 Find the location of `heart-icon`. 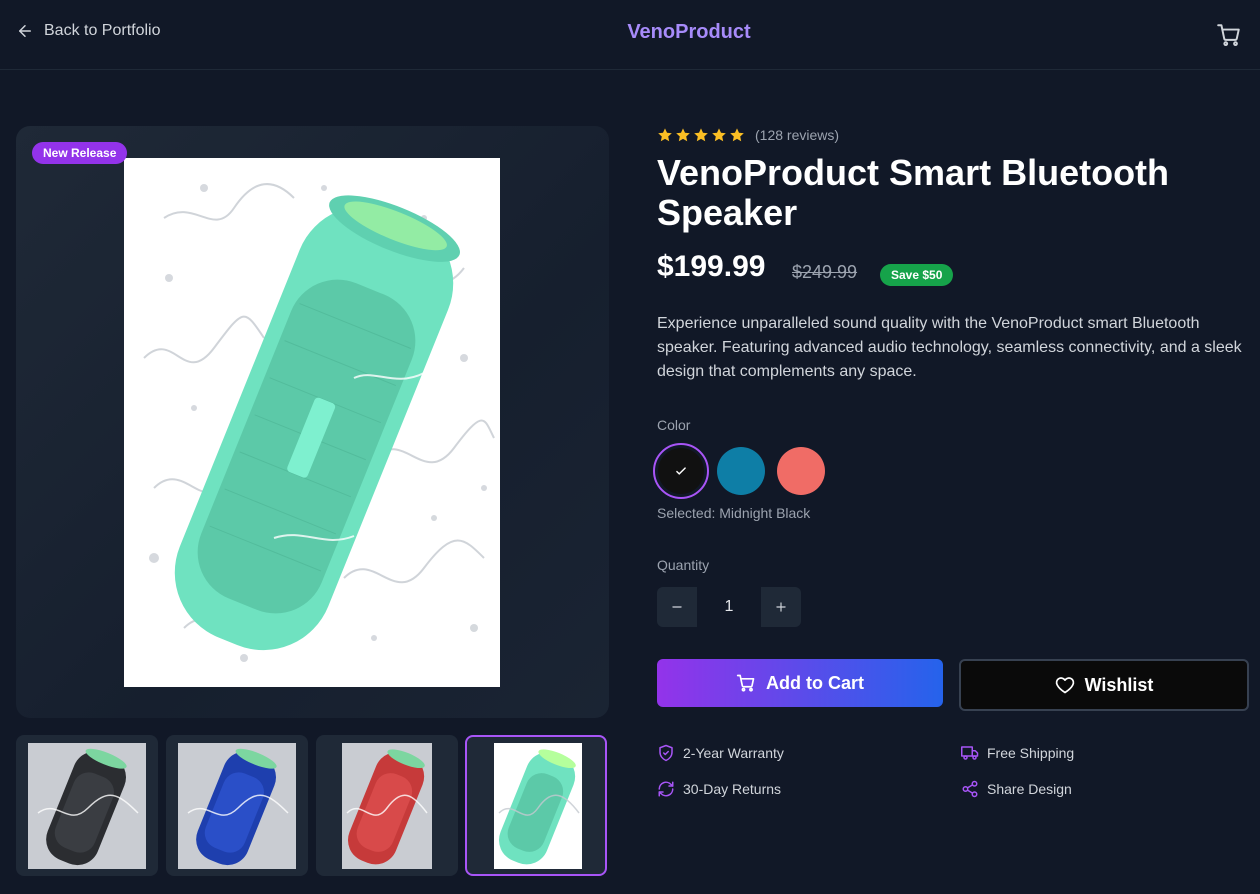

heart-icon is located at coordinates (1064, 685).